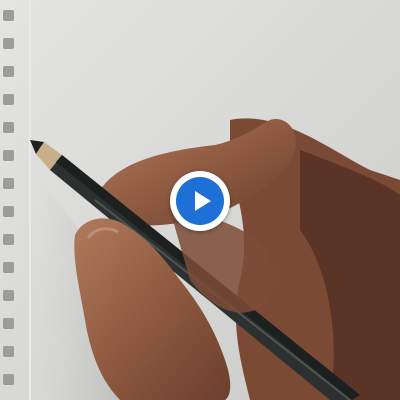 The image size is (400, 400). Describe the element at coordinates (203, 201) in the screenshot. I see `play-icon` at that location.